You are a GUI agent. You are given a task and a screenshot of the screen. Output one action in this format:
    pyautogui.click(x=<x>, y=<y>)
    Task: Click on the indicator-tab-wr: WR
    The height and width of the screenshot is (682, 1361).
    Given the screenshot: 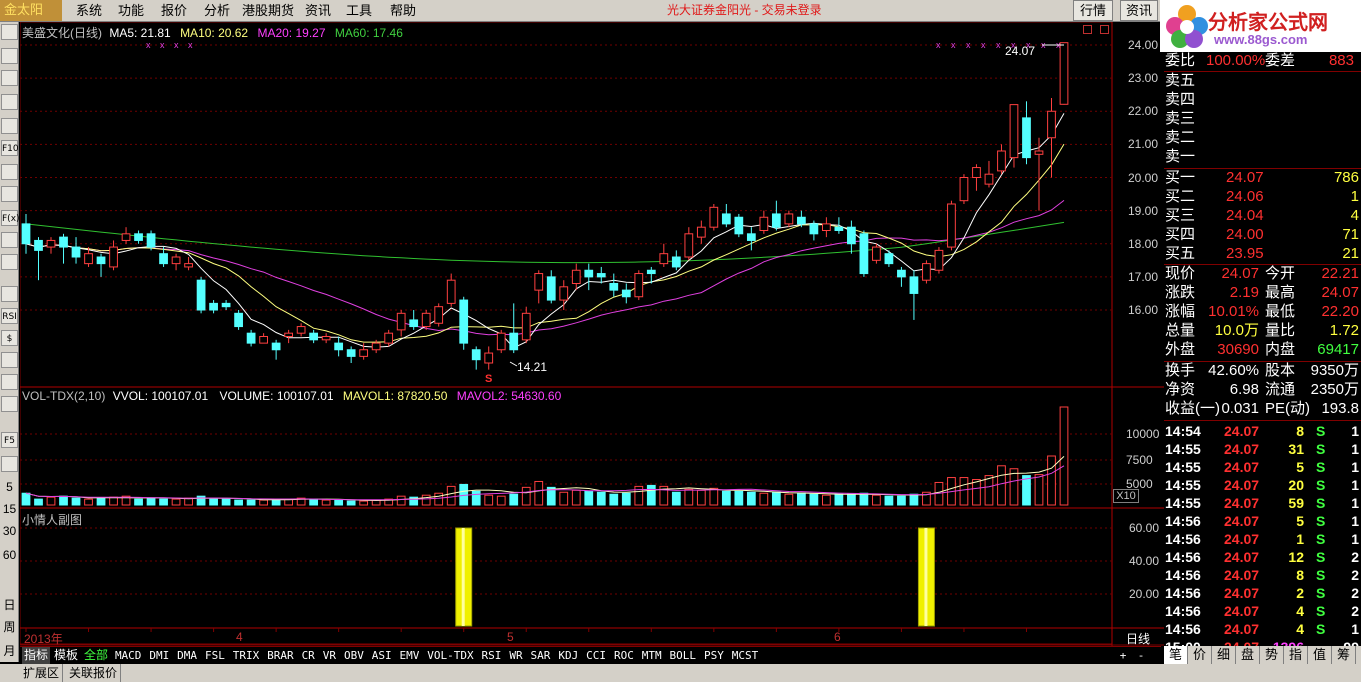 What is the action you would take?
    pyautogui.click(x=515, y=655)
    